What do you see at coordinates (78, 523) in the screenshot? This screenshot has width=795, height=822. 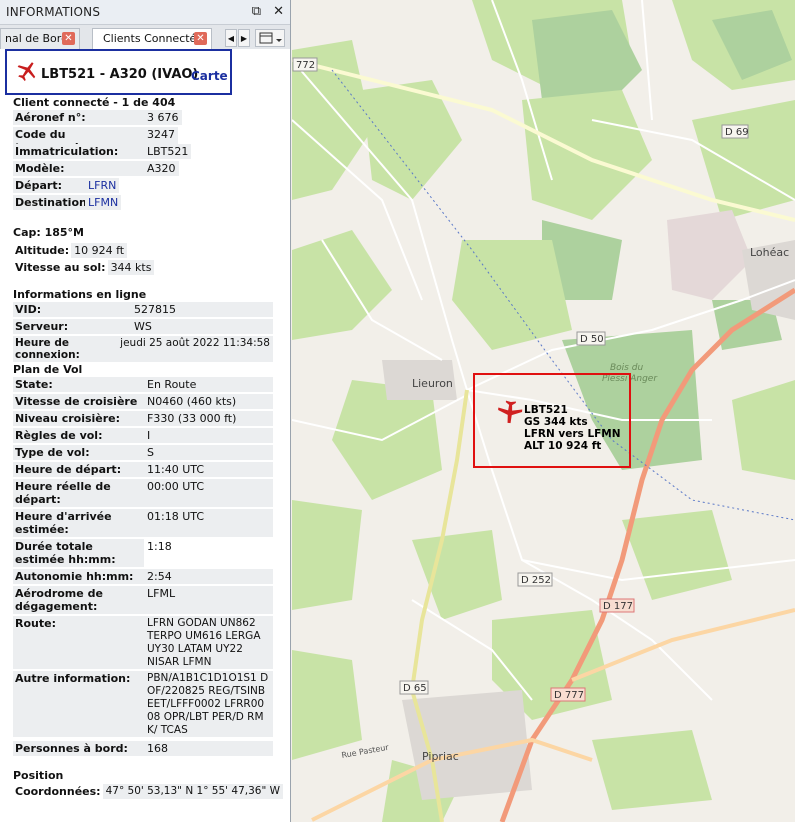 I see `row-label: Heure d'arrivée estimée:` at bounding box center [78, 523].